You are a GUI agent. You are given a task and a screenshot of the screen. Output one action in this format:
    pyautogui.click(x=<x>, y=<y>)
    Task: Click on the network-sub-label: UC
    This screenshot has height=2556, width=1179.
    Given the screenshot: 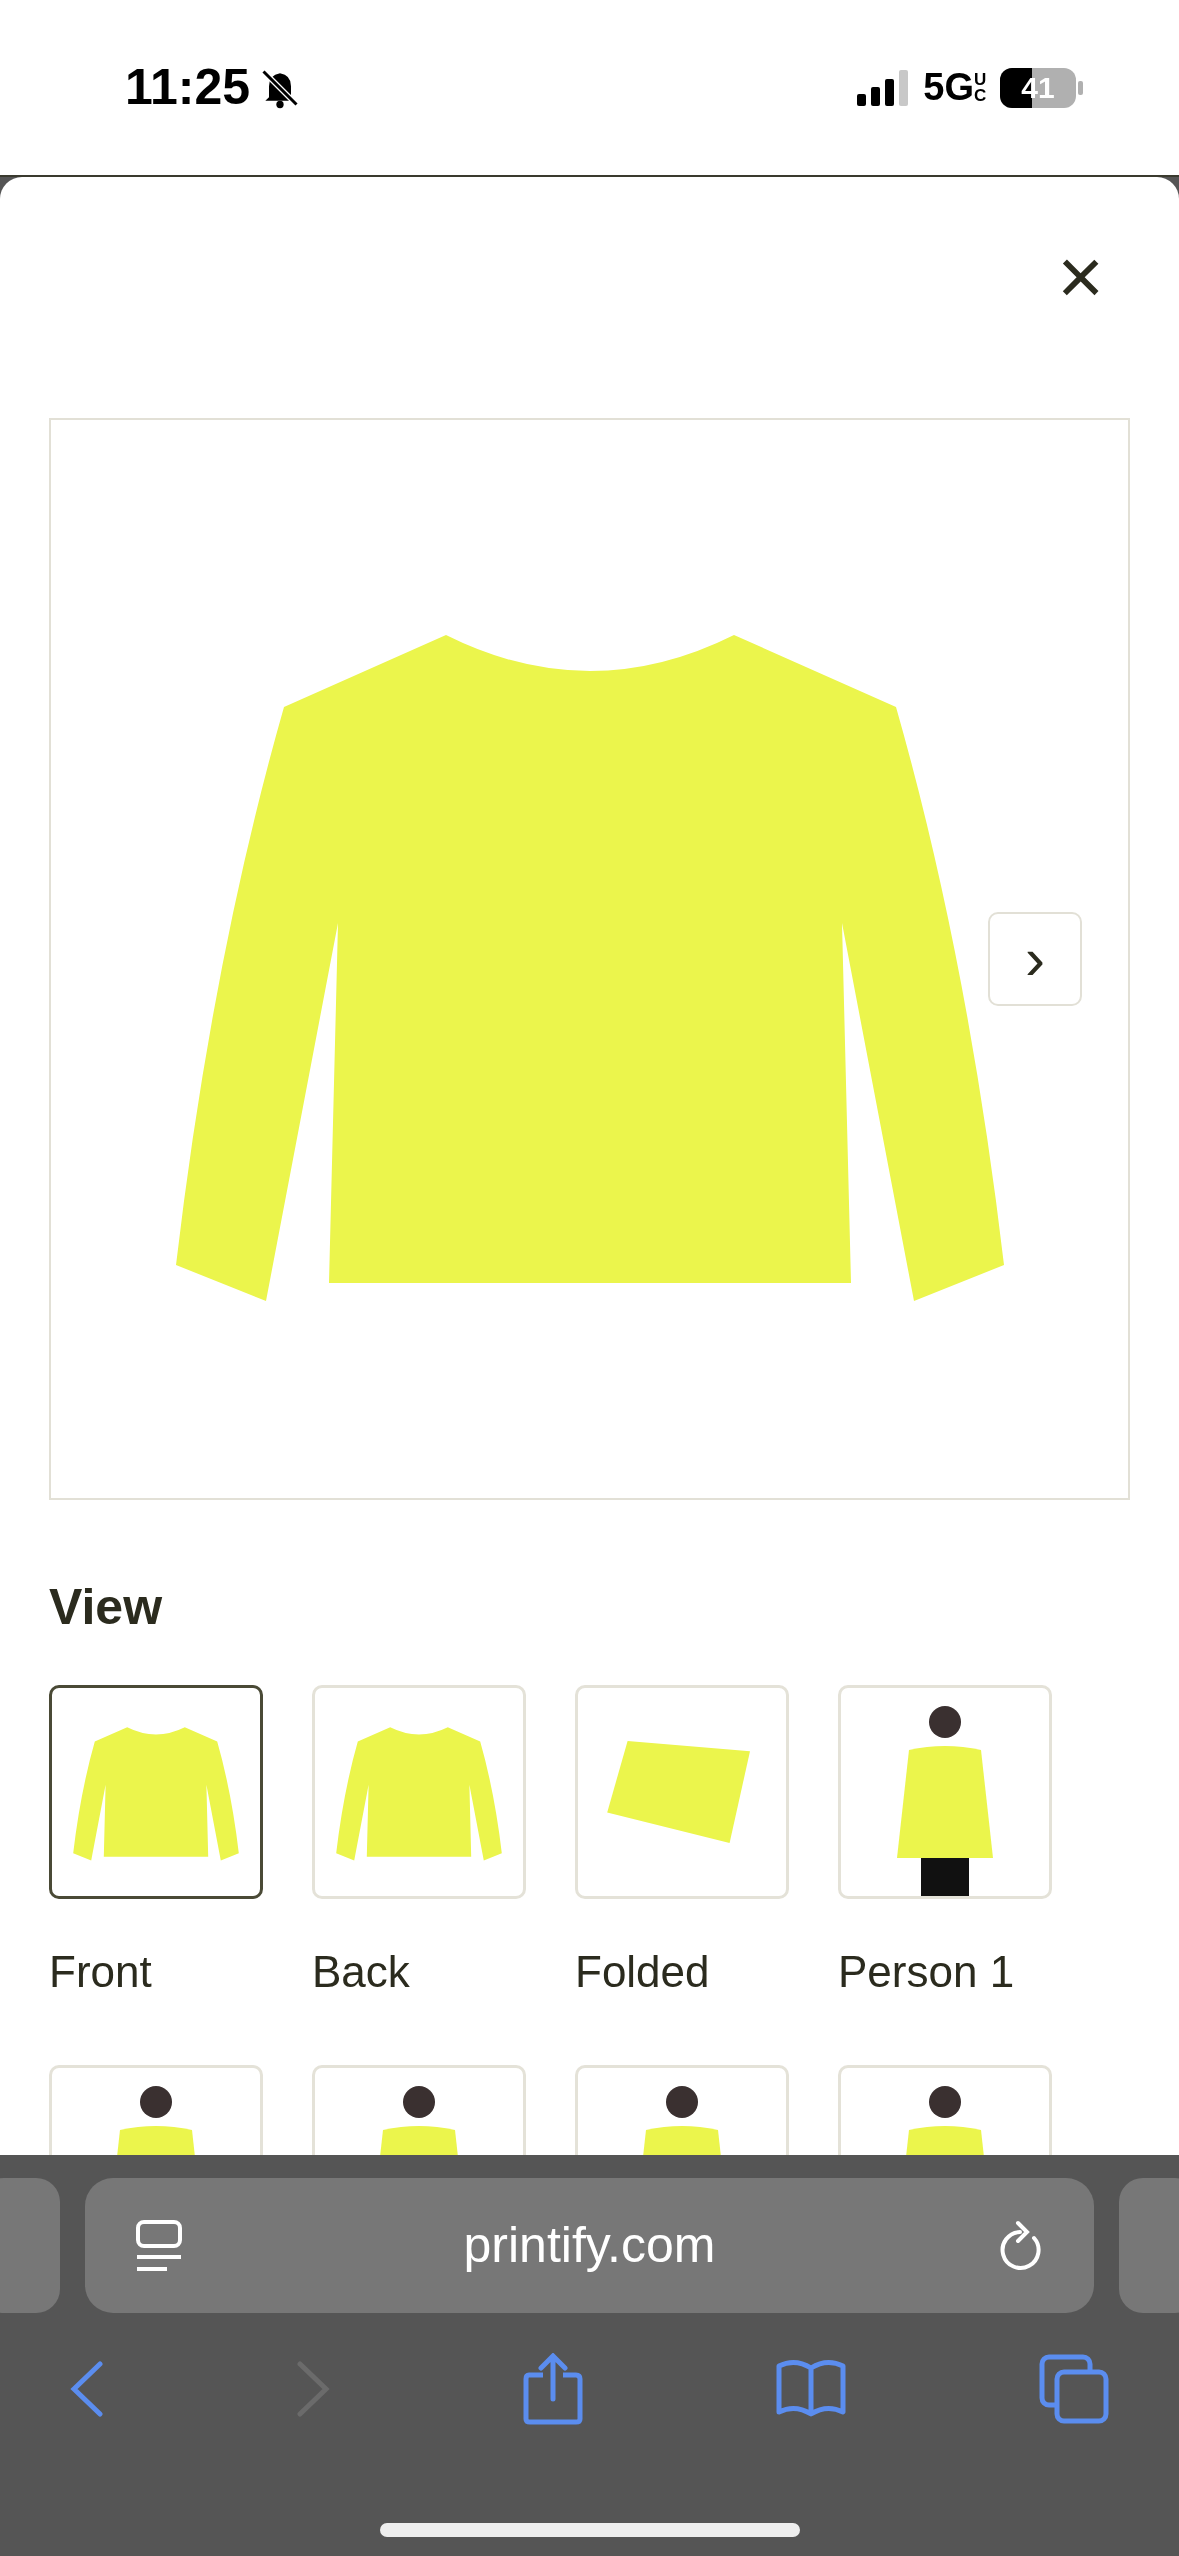 What is the action you would take?
    pyautogui.click(x=981, y=87)
    